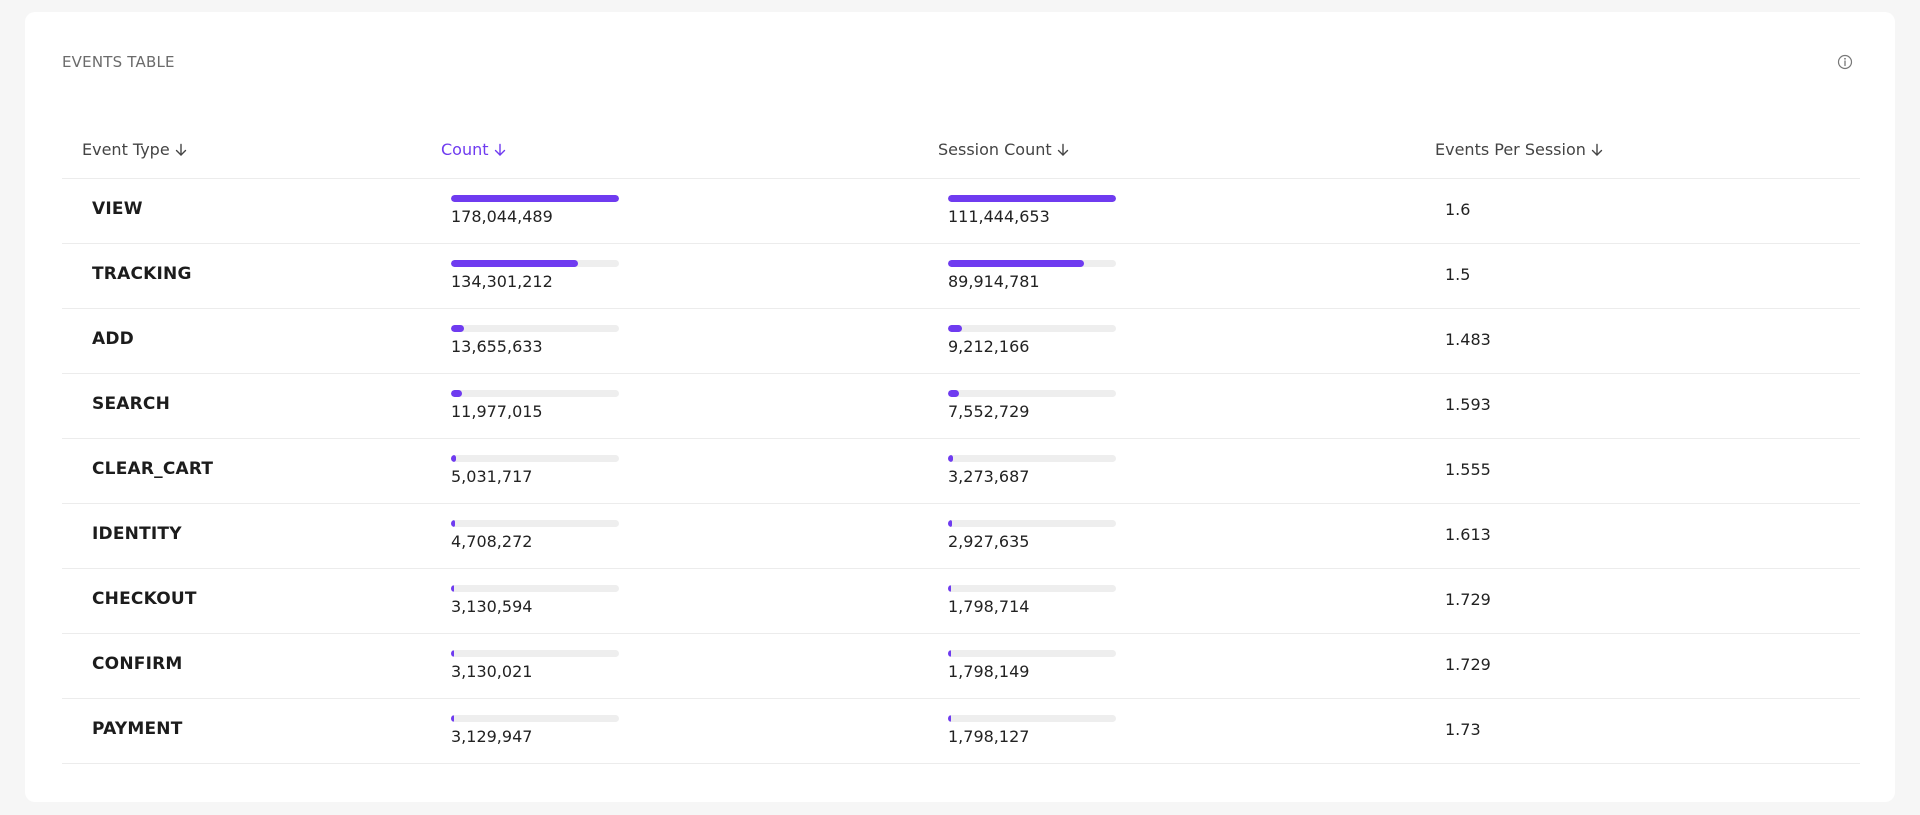 Image resolution: width=1920 pixels, height=815 pixels. Describe the element at coordinates (137, 729) in the screenshot. I see `event-type-cell: PAYMENT` at that location.